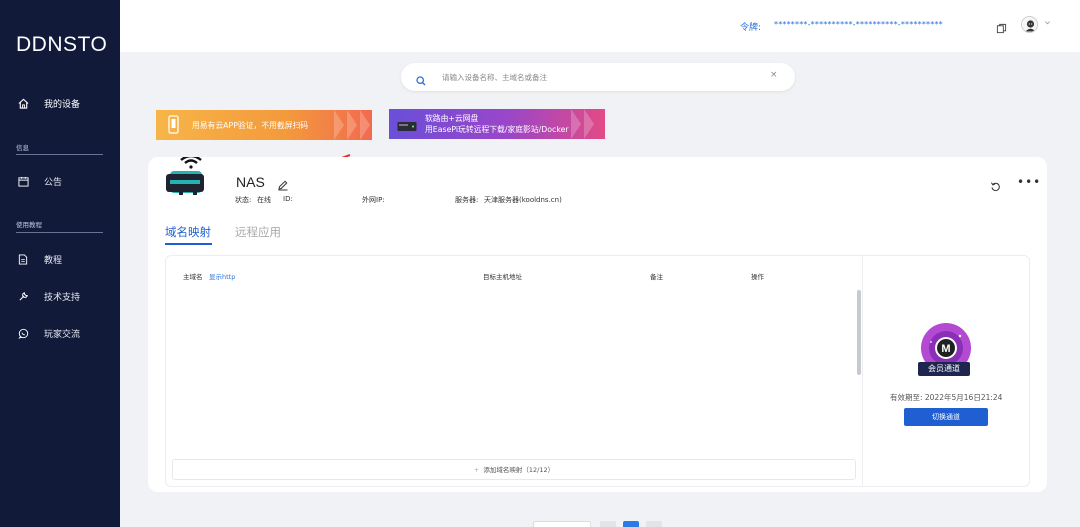  I want to click on promo-banner-easepi: 软路由+云网盘 用EasePi玩转远程下载/家庭影站/Docker, so click(497, 124).